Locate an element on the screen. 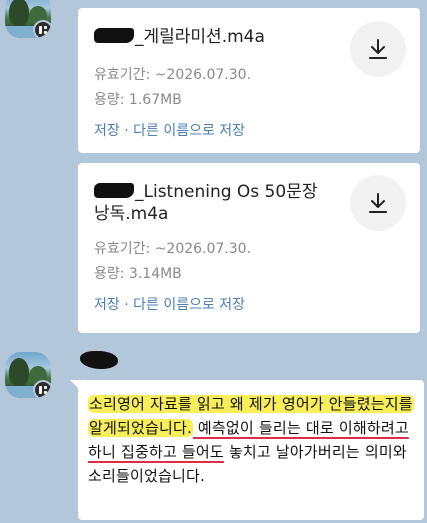  file-size: 용량: 3.14MB is located at coordinates (138, 274).